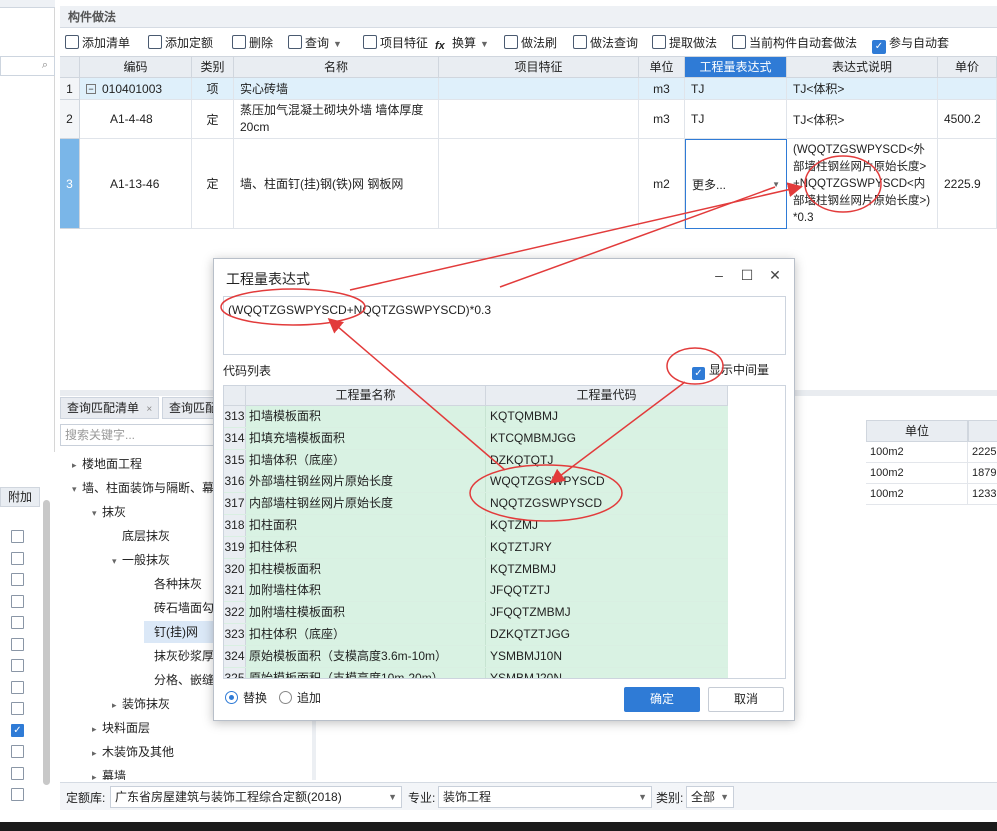  Describe the element at coordinates (133, 752) in the screenshot. I see `tree-item: ▸ 木装饰及其他` at that location.